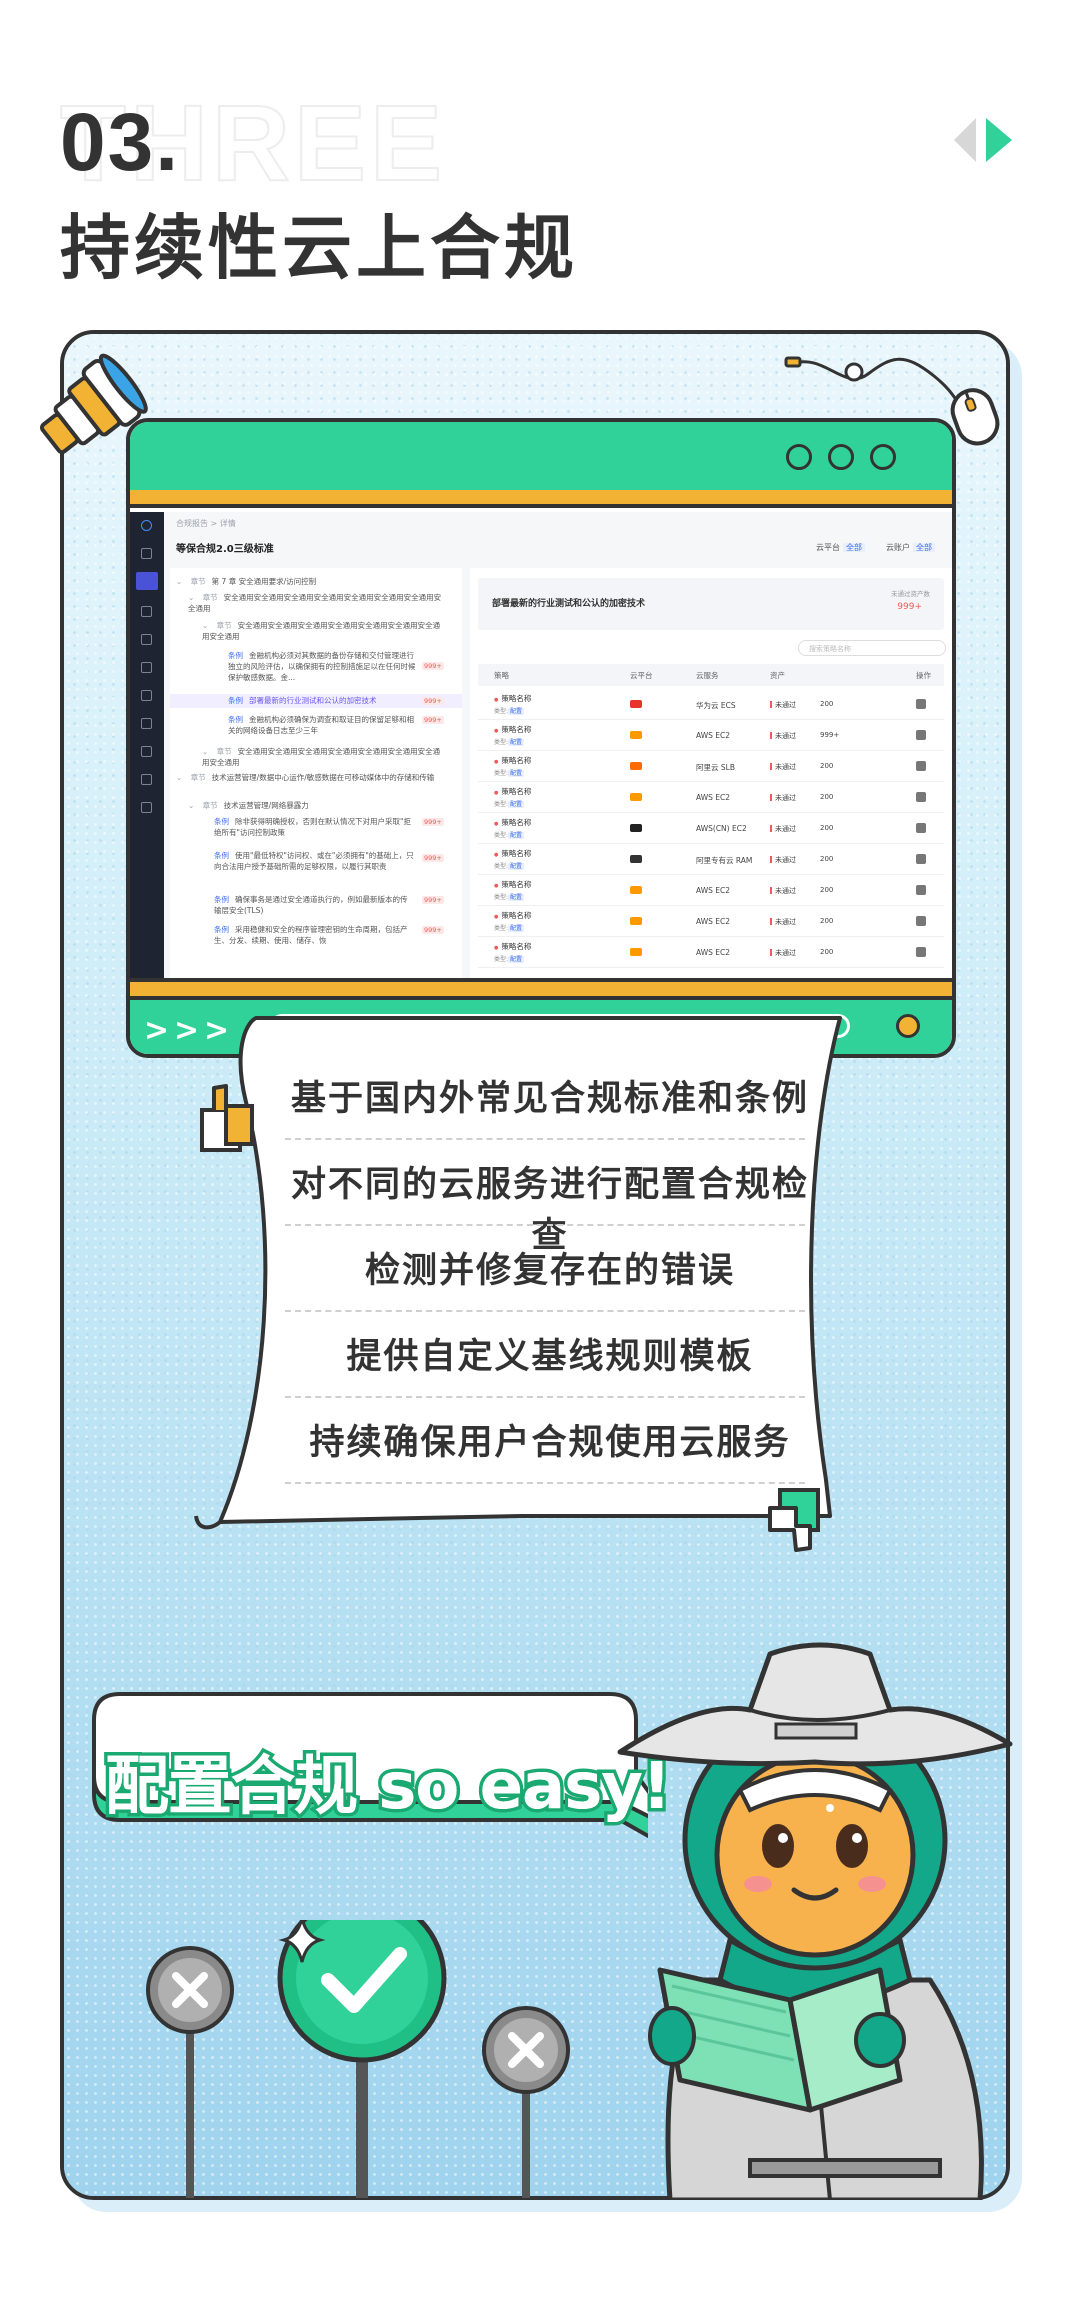 This screenshot has height=2300, width=1080. What do you see at coordinates (550, 1443) in the screenshot?
I see `feature-item: 持续确保用户合规使用云服务` at bounding box center [550, 1443].